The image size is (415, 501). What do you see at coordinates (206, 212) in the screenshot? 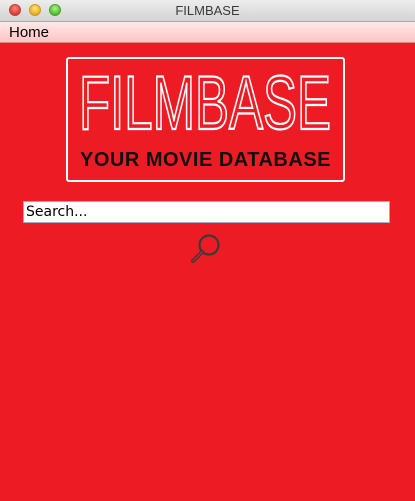
I see `search-input` at bounding box center [206, 212].